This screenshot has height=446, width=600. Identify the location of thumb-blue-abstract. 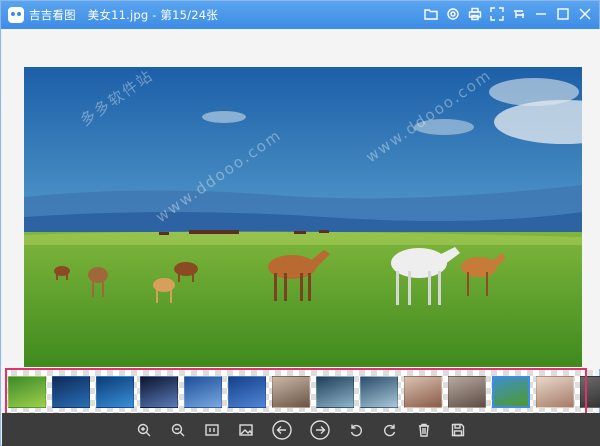
(247, 391).